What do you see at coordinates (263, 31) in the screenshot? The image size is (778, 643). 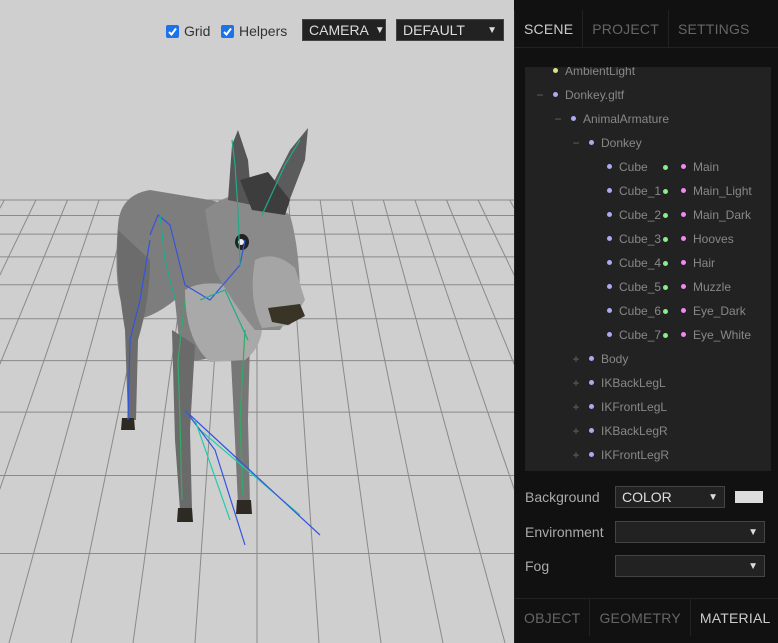 I see `helpers-label: Helpers` at bounding box center [263, 31].